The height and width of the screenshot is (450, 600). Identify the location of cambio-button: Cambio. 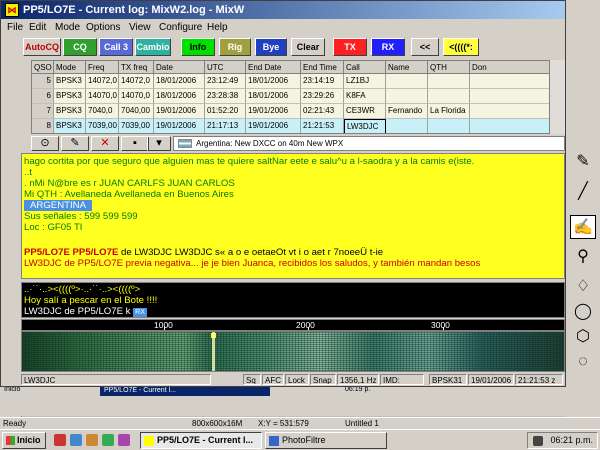
(153, 47).